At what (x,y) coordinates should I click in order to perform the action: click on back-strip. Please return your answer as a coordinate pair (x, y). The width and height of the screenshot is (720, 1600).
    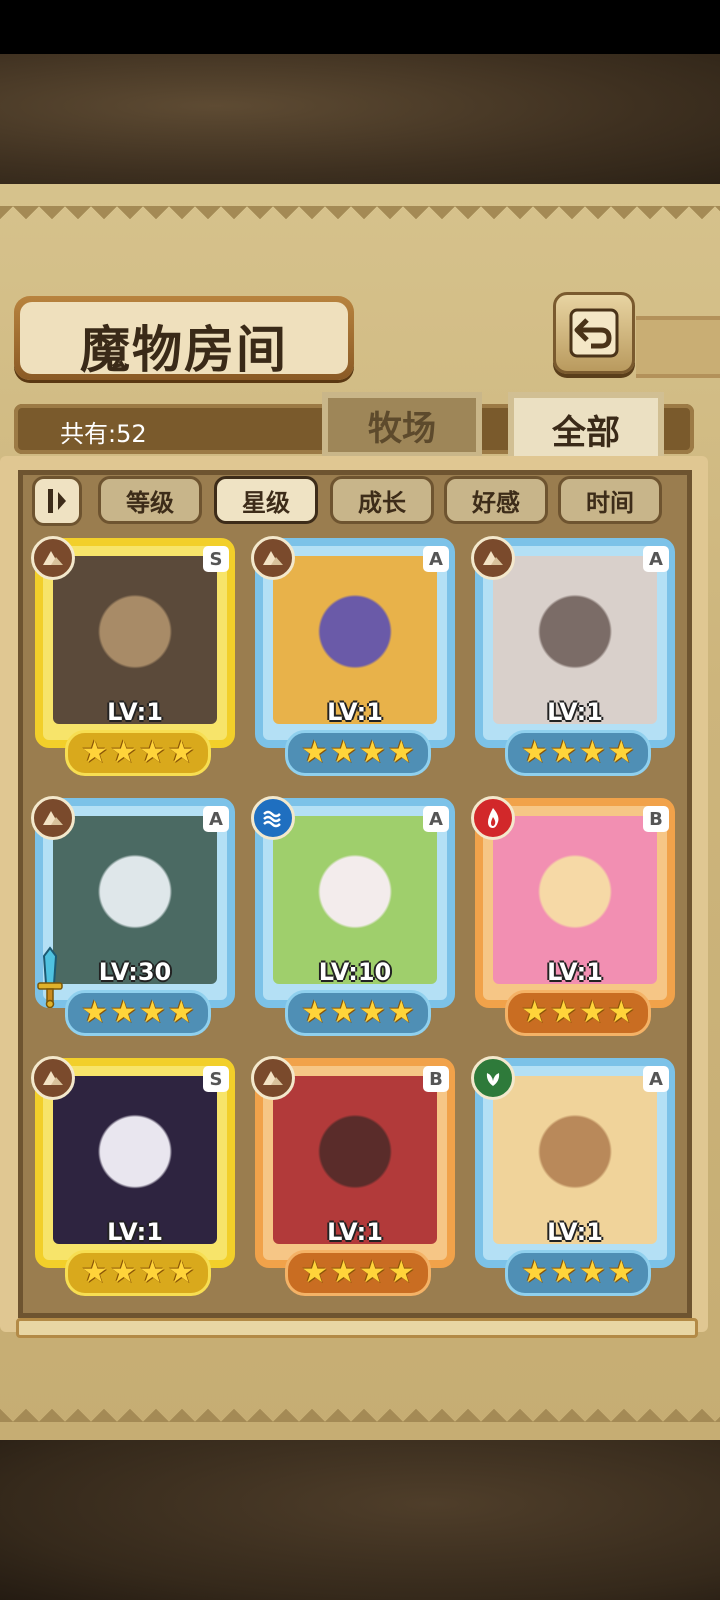
    Looking at the image, I should click on (678, 347).